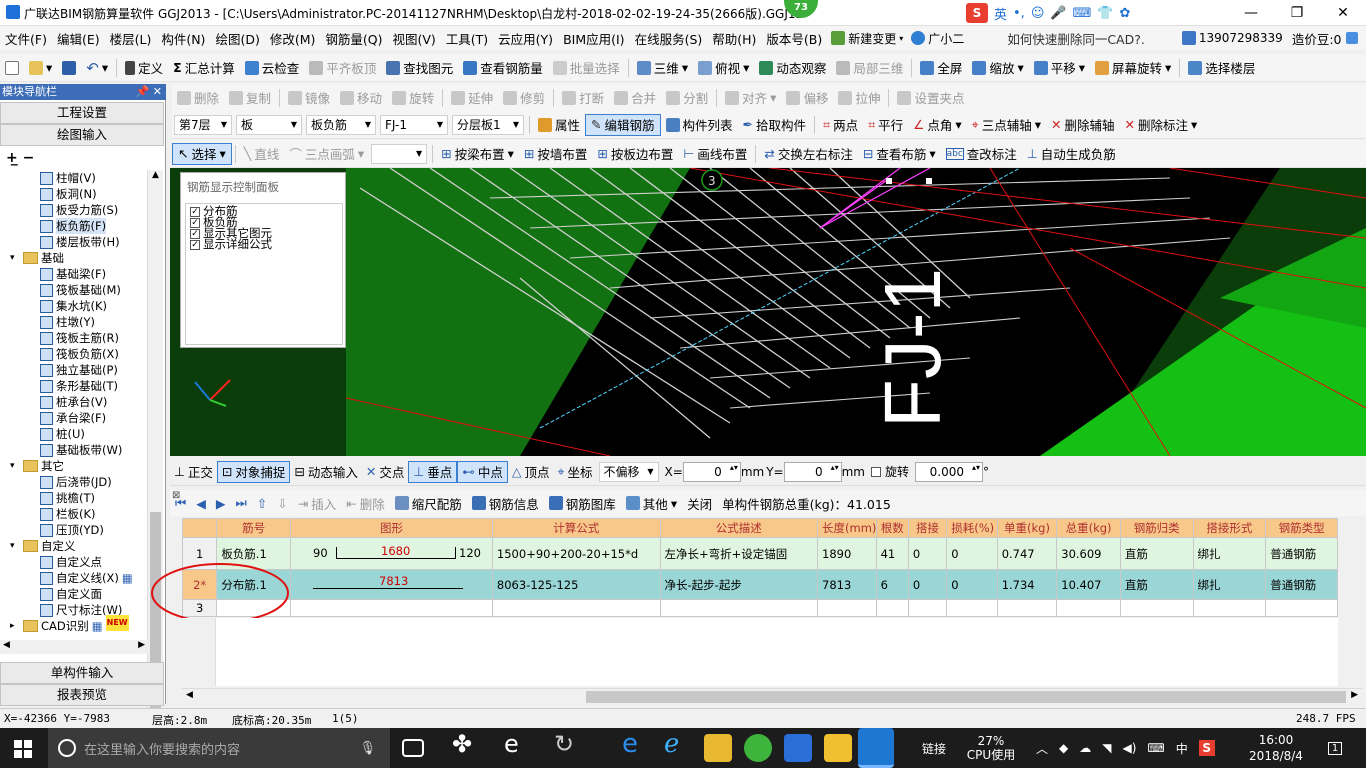 The image size is (1366, 768). What do you see at coordinates (253, 471) in the screenshot?
I see `object-snap-button: ⊡ 对象捕捉` at bounding box center [253, 471].